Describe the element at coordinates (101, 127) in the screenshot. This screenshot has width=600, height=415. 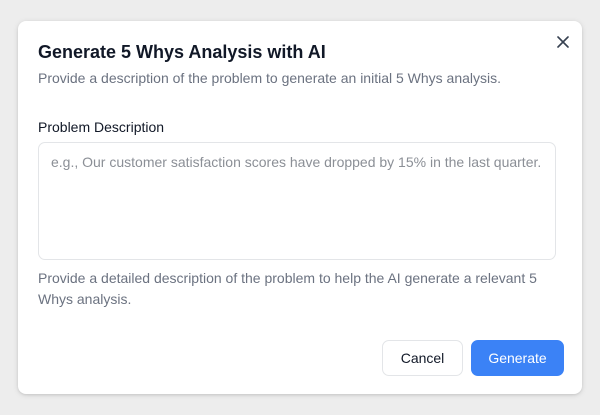
I see `problem-description-label: Problem Description` at that location.